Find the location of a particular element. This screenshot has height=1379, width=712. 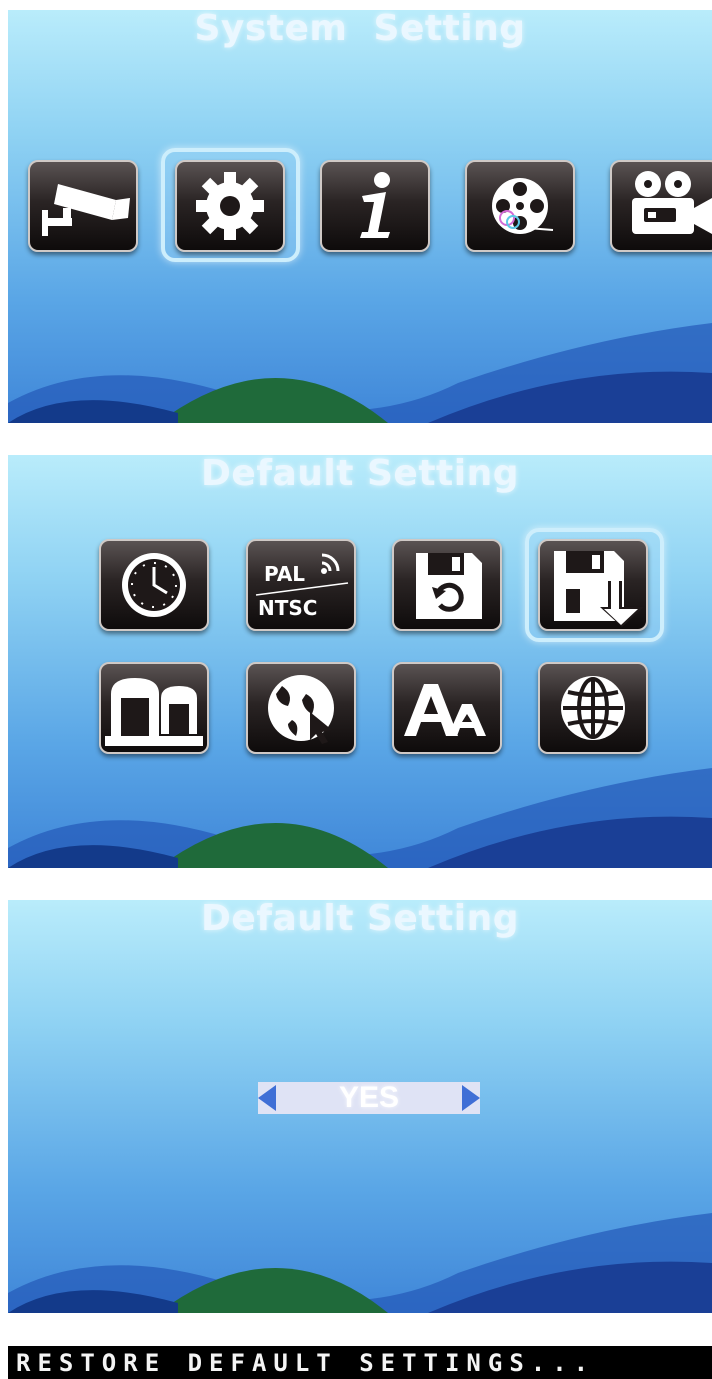

settings-menu-button is located at coordinates (230, 206).